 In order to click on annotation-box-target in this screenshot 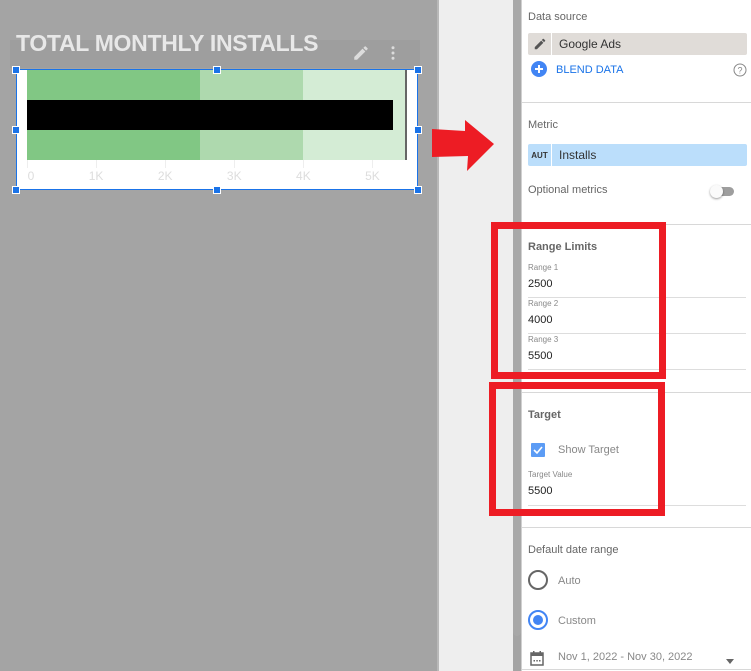, I will do `click(577, 449)`.